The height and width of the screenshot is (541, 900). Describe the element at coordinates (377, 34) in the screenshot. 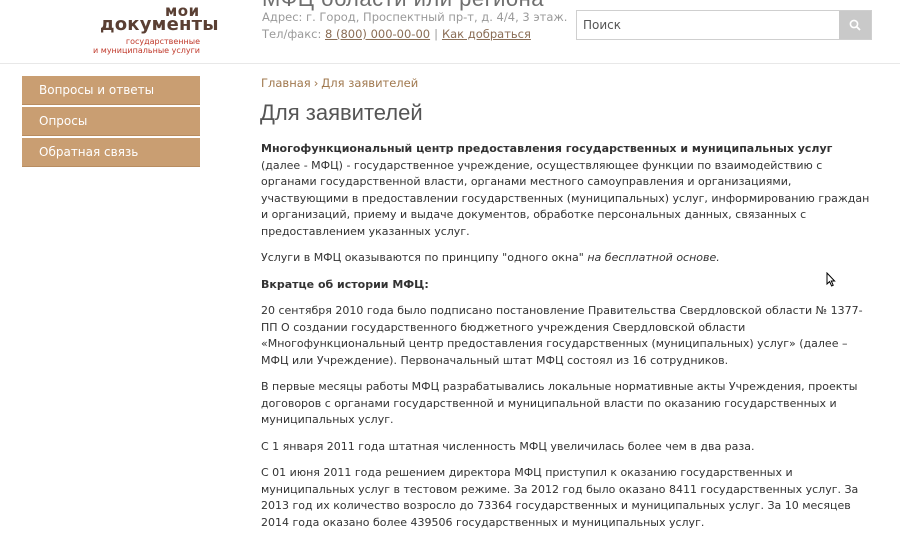

I see `phone-link: 8 (800) 000-00-00` at that location.